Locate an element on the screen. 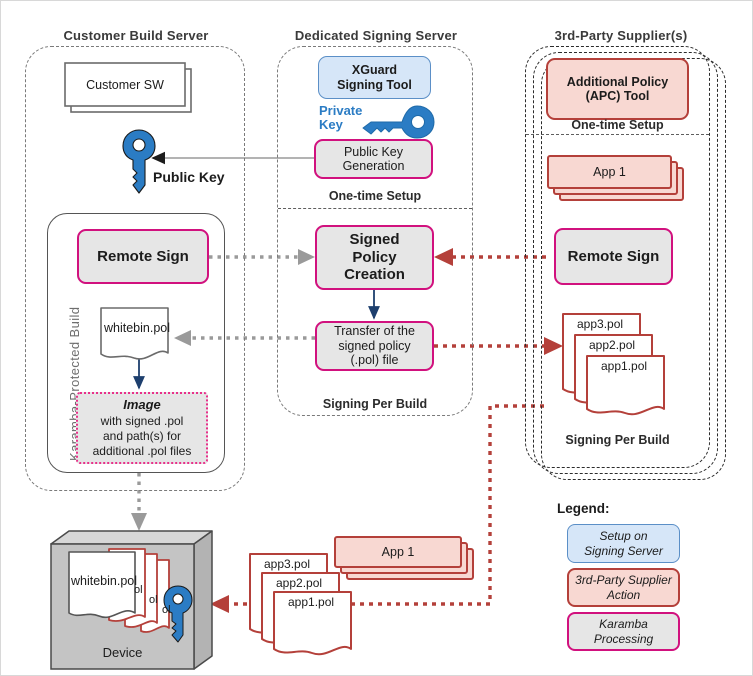  customer-sw-label: Customer SW is located at coordinates (125, 84).